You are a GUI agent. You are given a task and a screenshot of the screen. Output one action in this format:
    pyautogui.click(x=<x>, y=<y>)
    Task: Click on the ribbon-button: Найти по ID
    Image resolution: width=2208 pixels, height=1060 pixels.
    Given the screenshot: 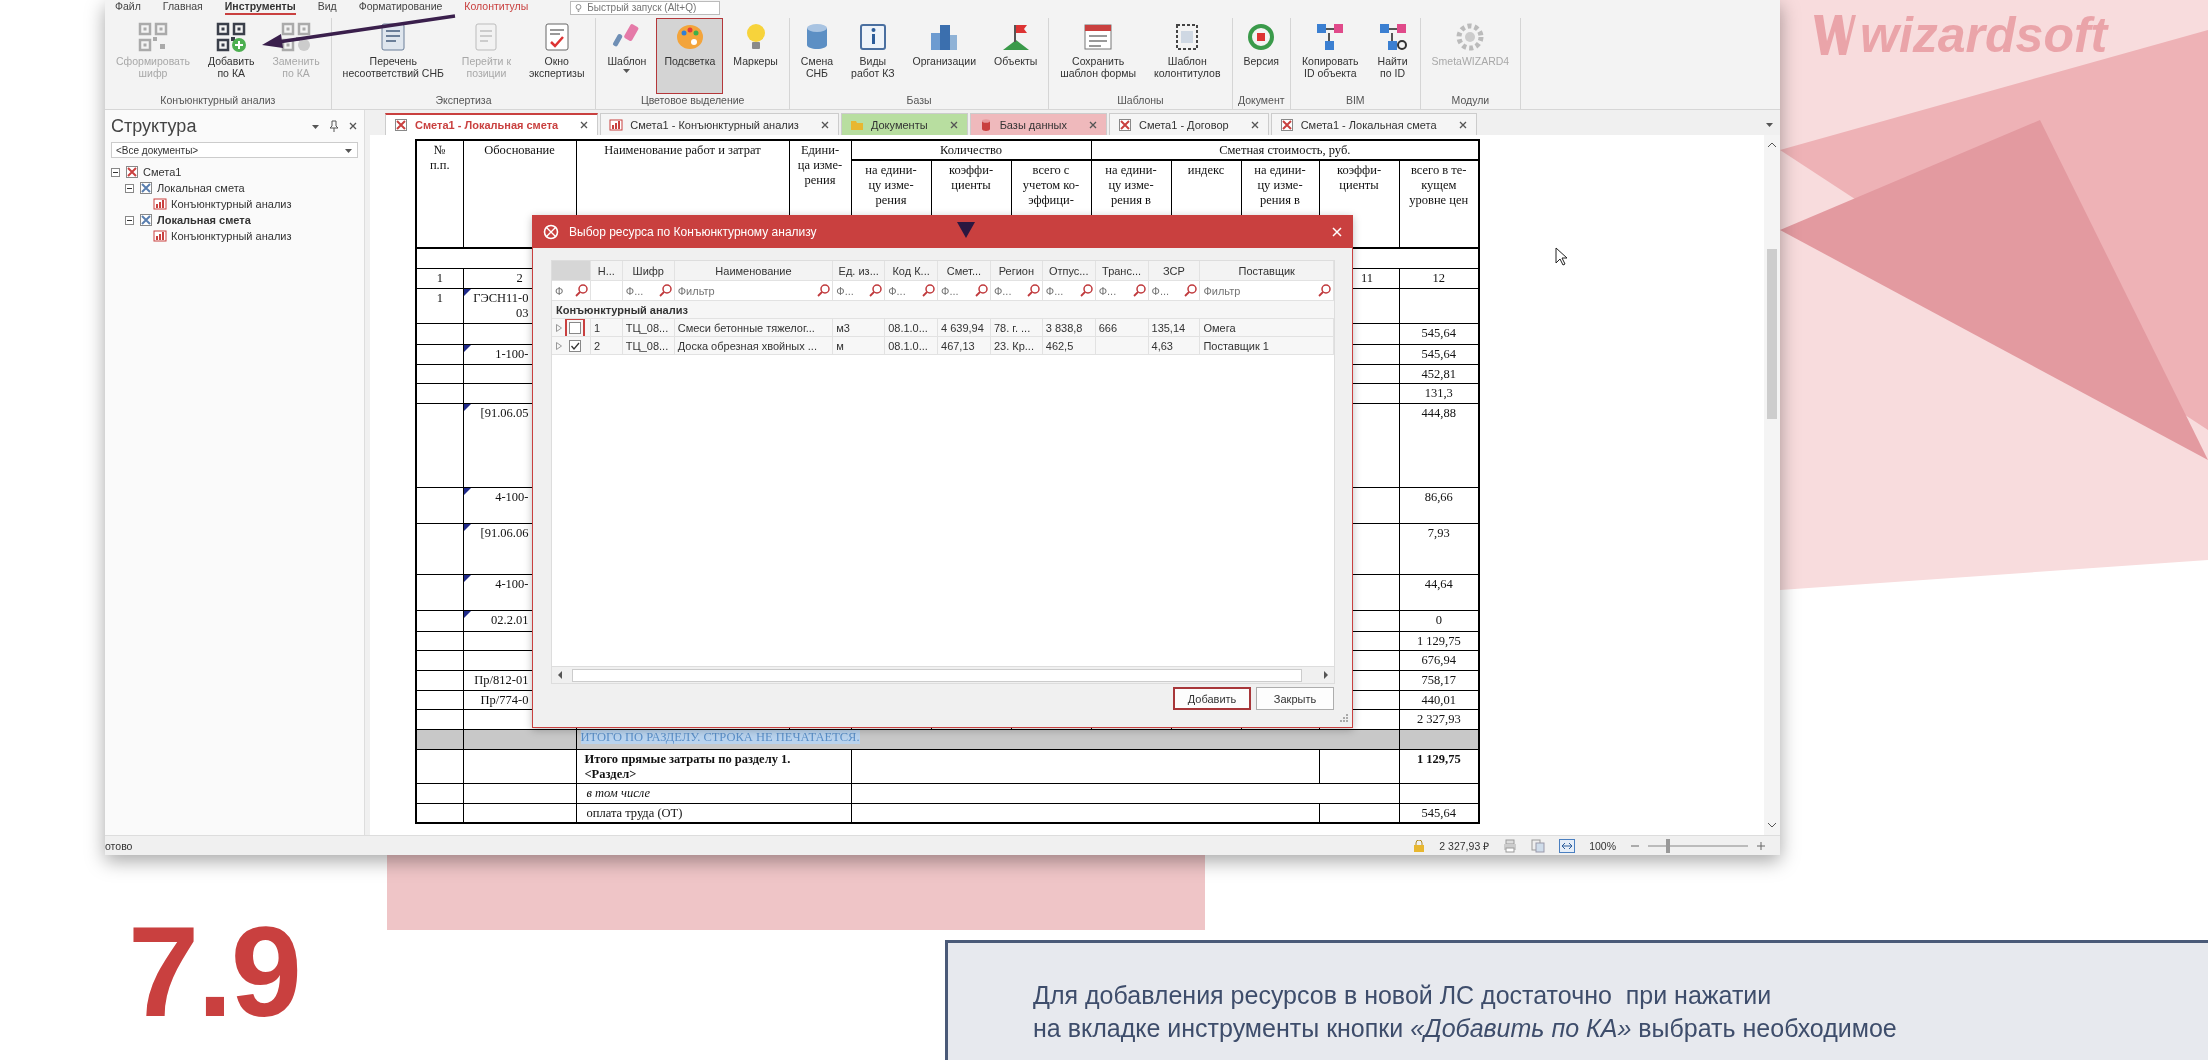 What is the action you would take?
    pyautogui.click(x=1392, y=56)
    